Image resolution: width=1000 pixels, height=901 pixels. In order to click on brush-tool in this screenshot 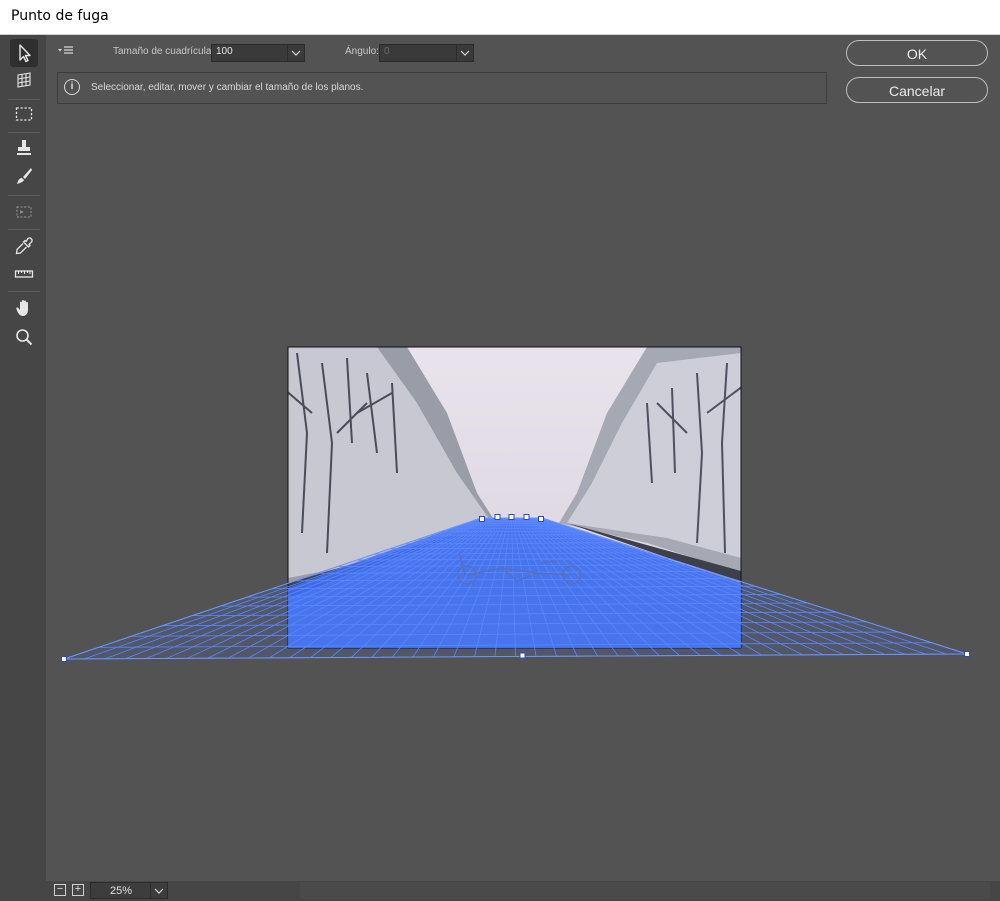, I will do `click(24, 176)`.